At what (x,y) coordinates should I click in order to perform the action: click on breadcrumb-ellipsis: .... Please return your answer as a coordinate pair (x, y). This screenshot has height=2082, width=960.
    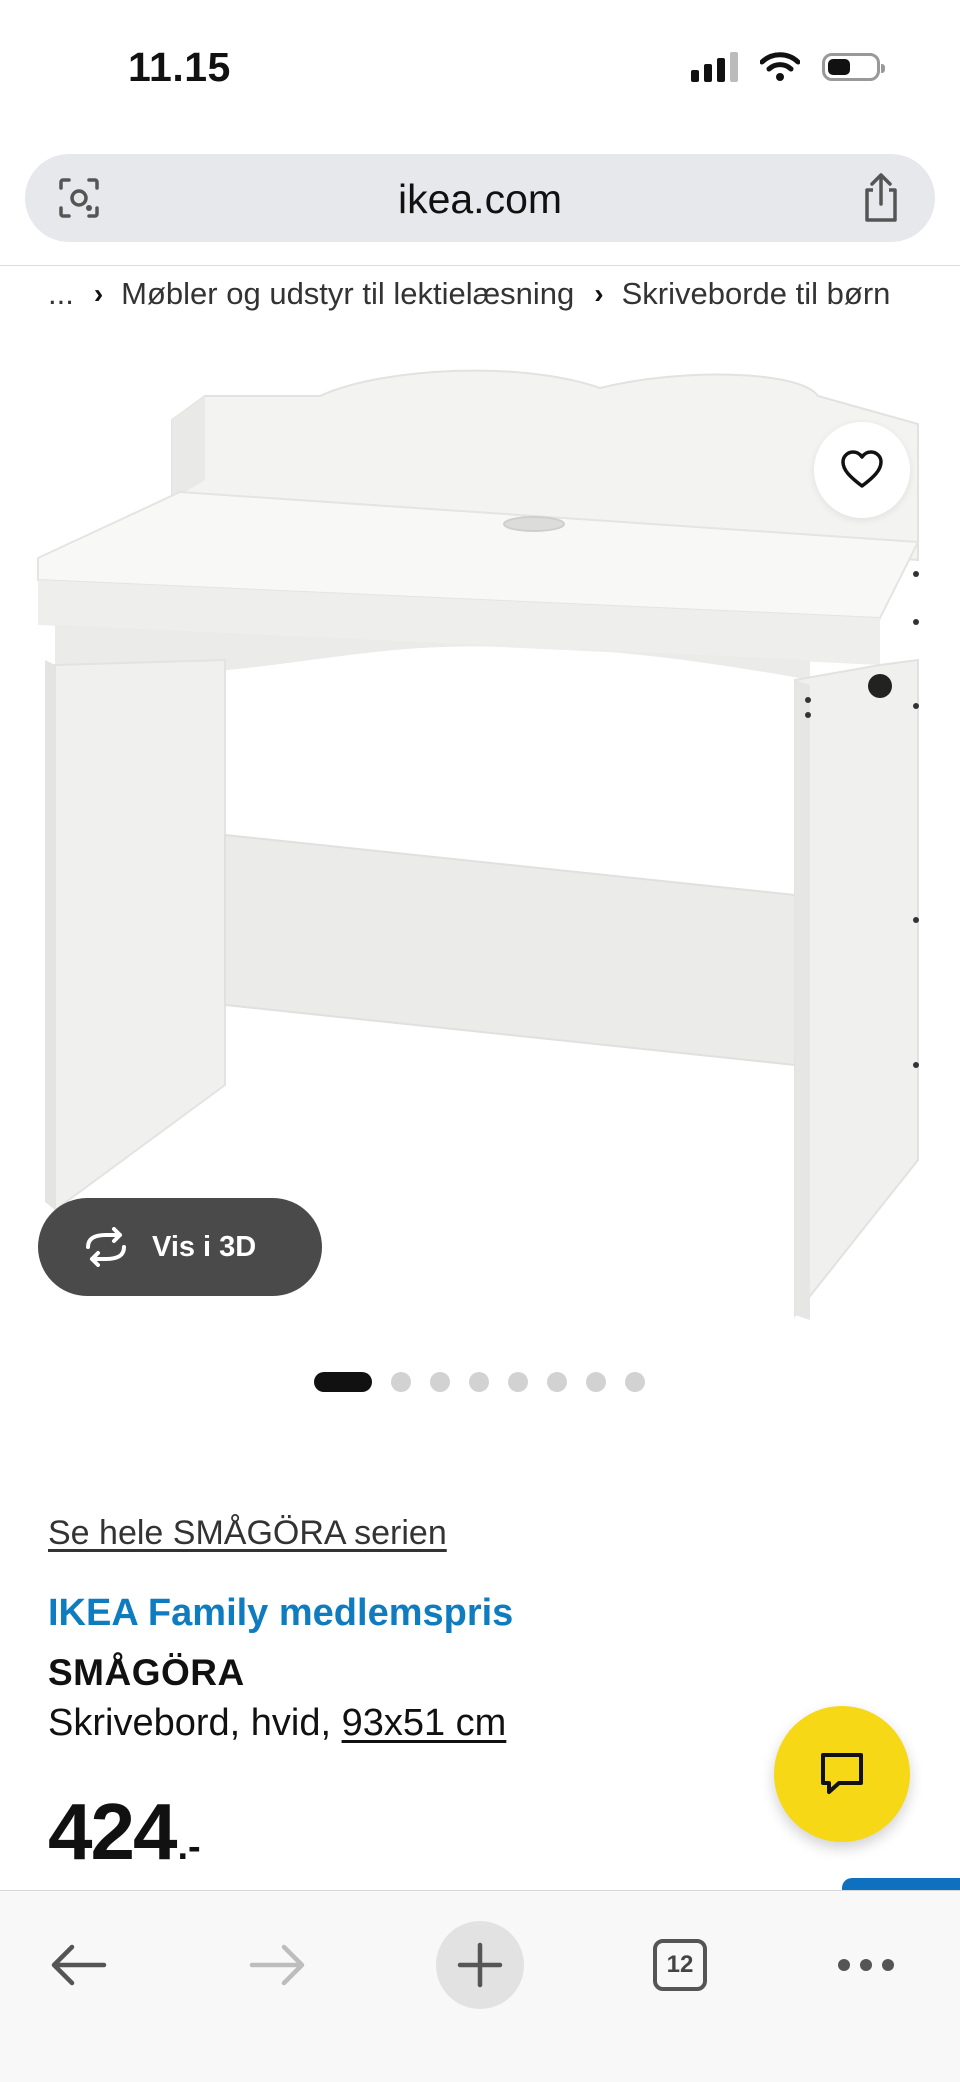
    Looking at the image, I should click on (61, 294).